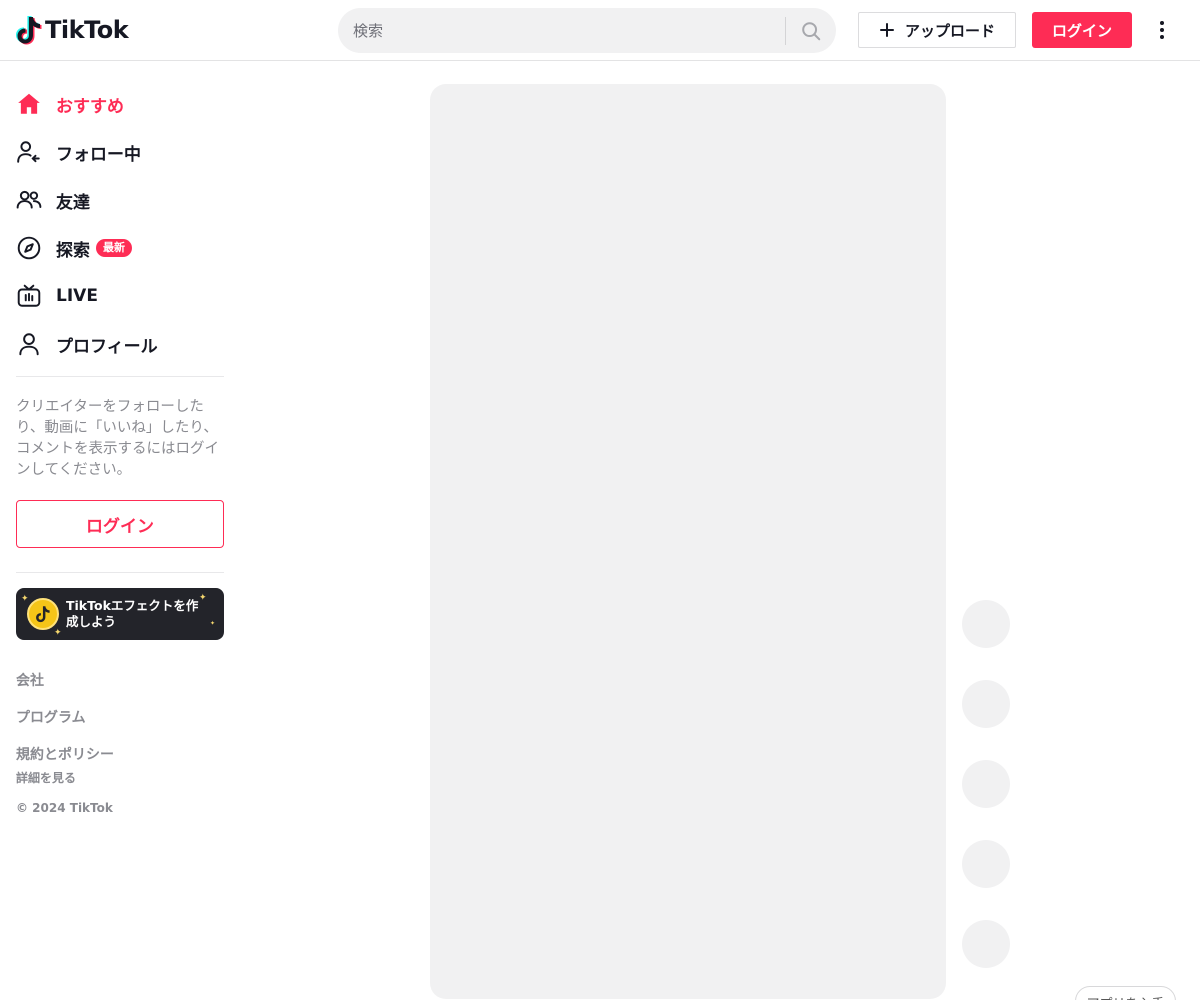 This screenshot has width=1200, height=1000. What do you see at coordinates (32, 200) in the screenshot?
I see `friends-icon` at bounding box center [32, 200].